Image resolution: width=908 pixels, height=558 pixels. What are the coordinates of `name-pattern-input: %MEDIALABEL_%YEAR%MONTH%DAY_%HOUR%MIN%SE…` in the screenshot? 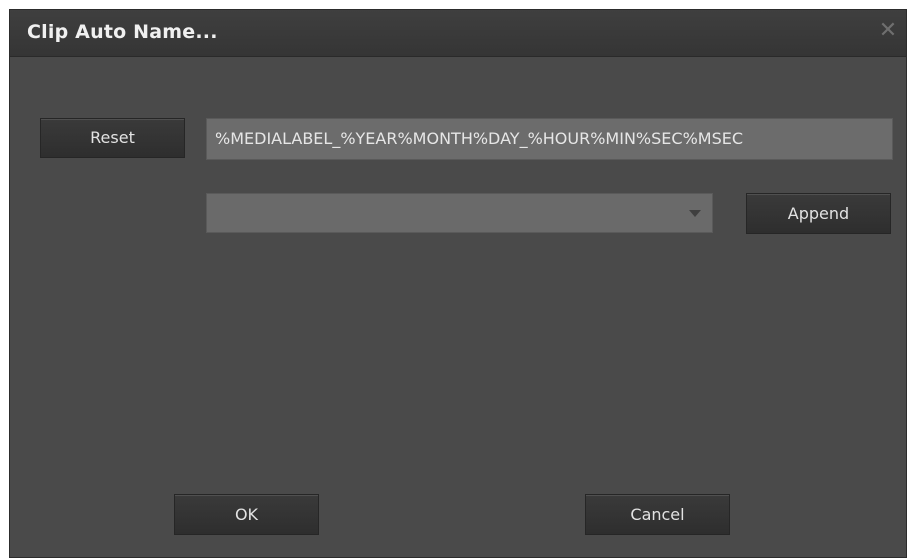 It's located at (549, 139).